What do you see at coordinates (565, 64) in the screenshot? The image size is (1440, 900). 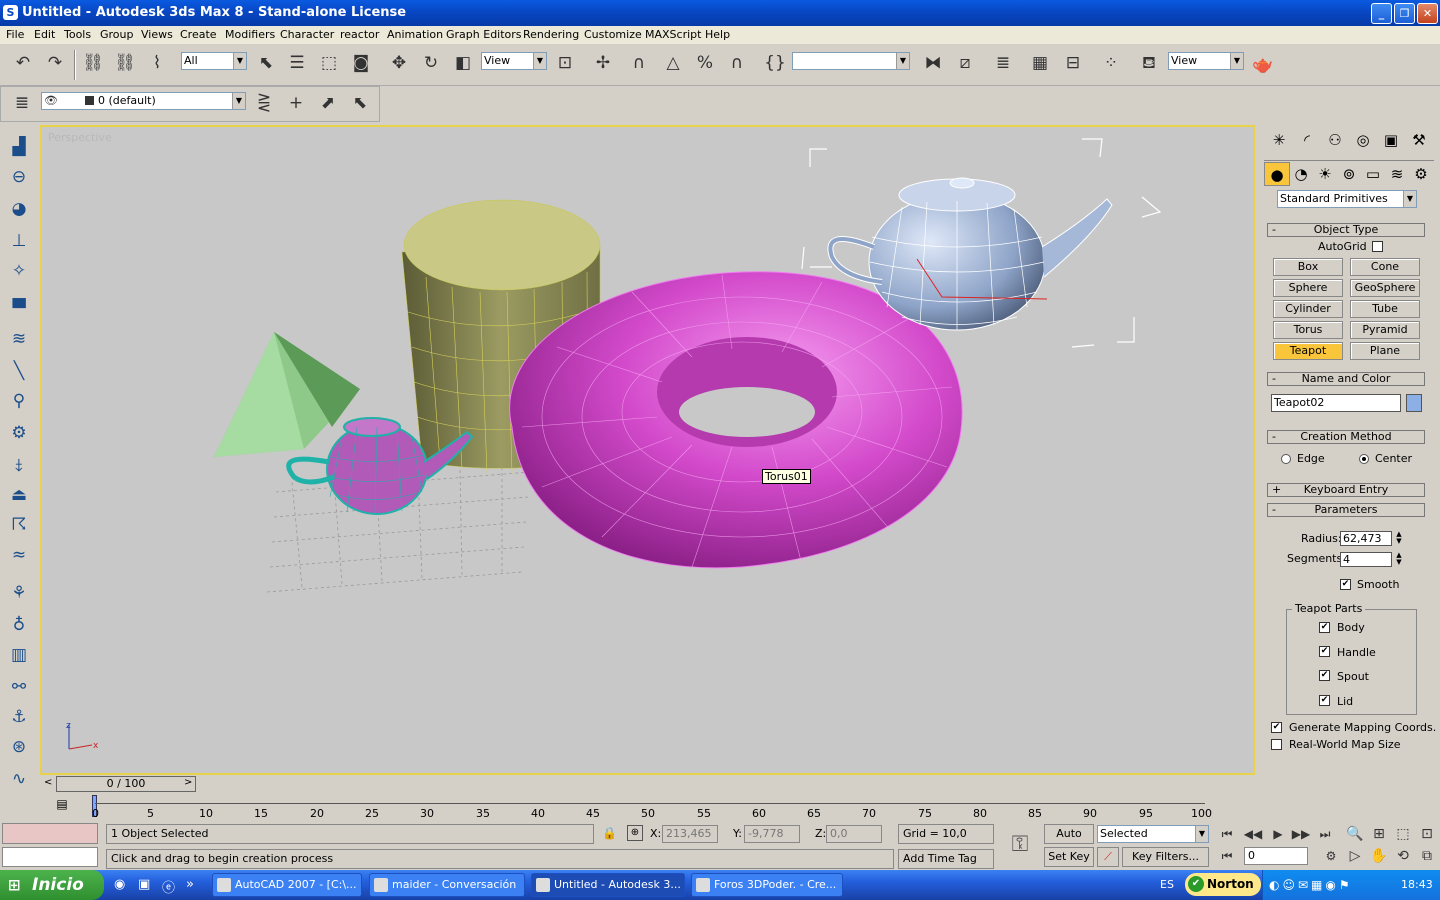 I see `pivot-point-center-icon: ⊡` at bounding box center [565, 64].